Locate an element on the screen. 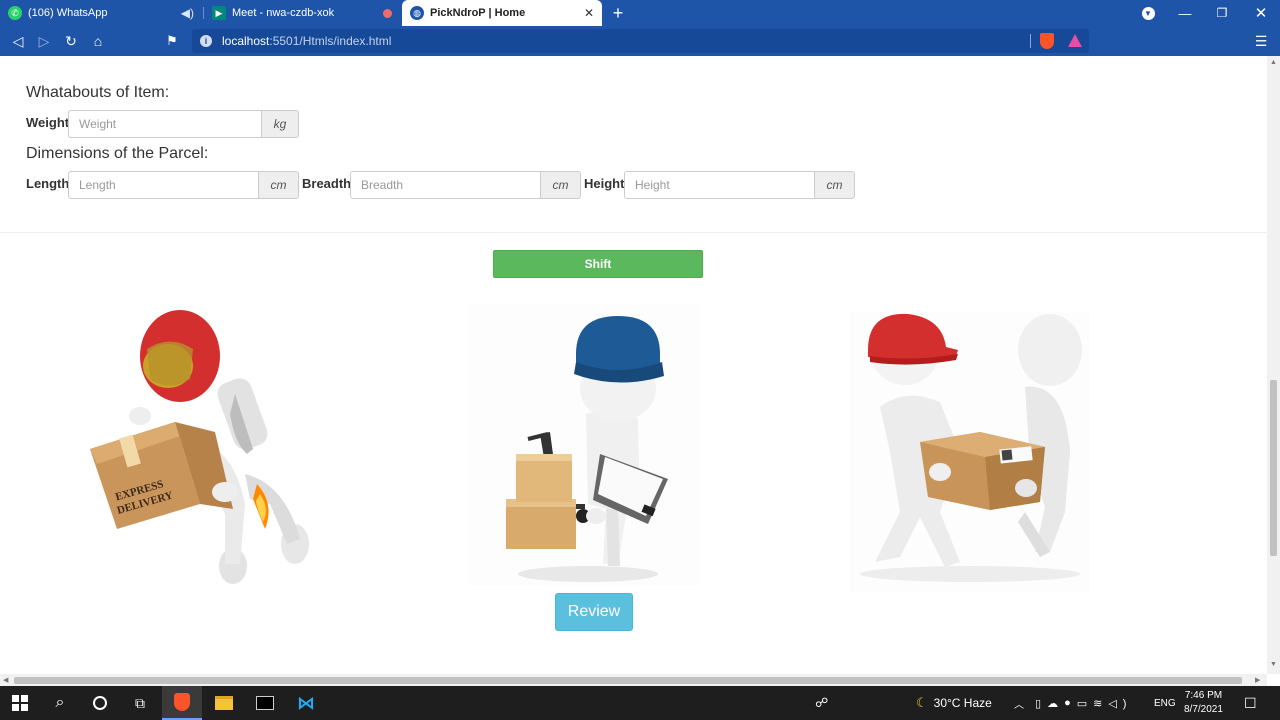 The height and width of the screenshot is (720, 1280). show-hidden-icons-button: ︿ is located at coordinates (1019, 703).